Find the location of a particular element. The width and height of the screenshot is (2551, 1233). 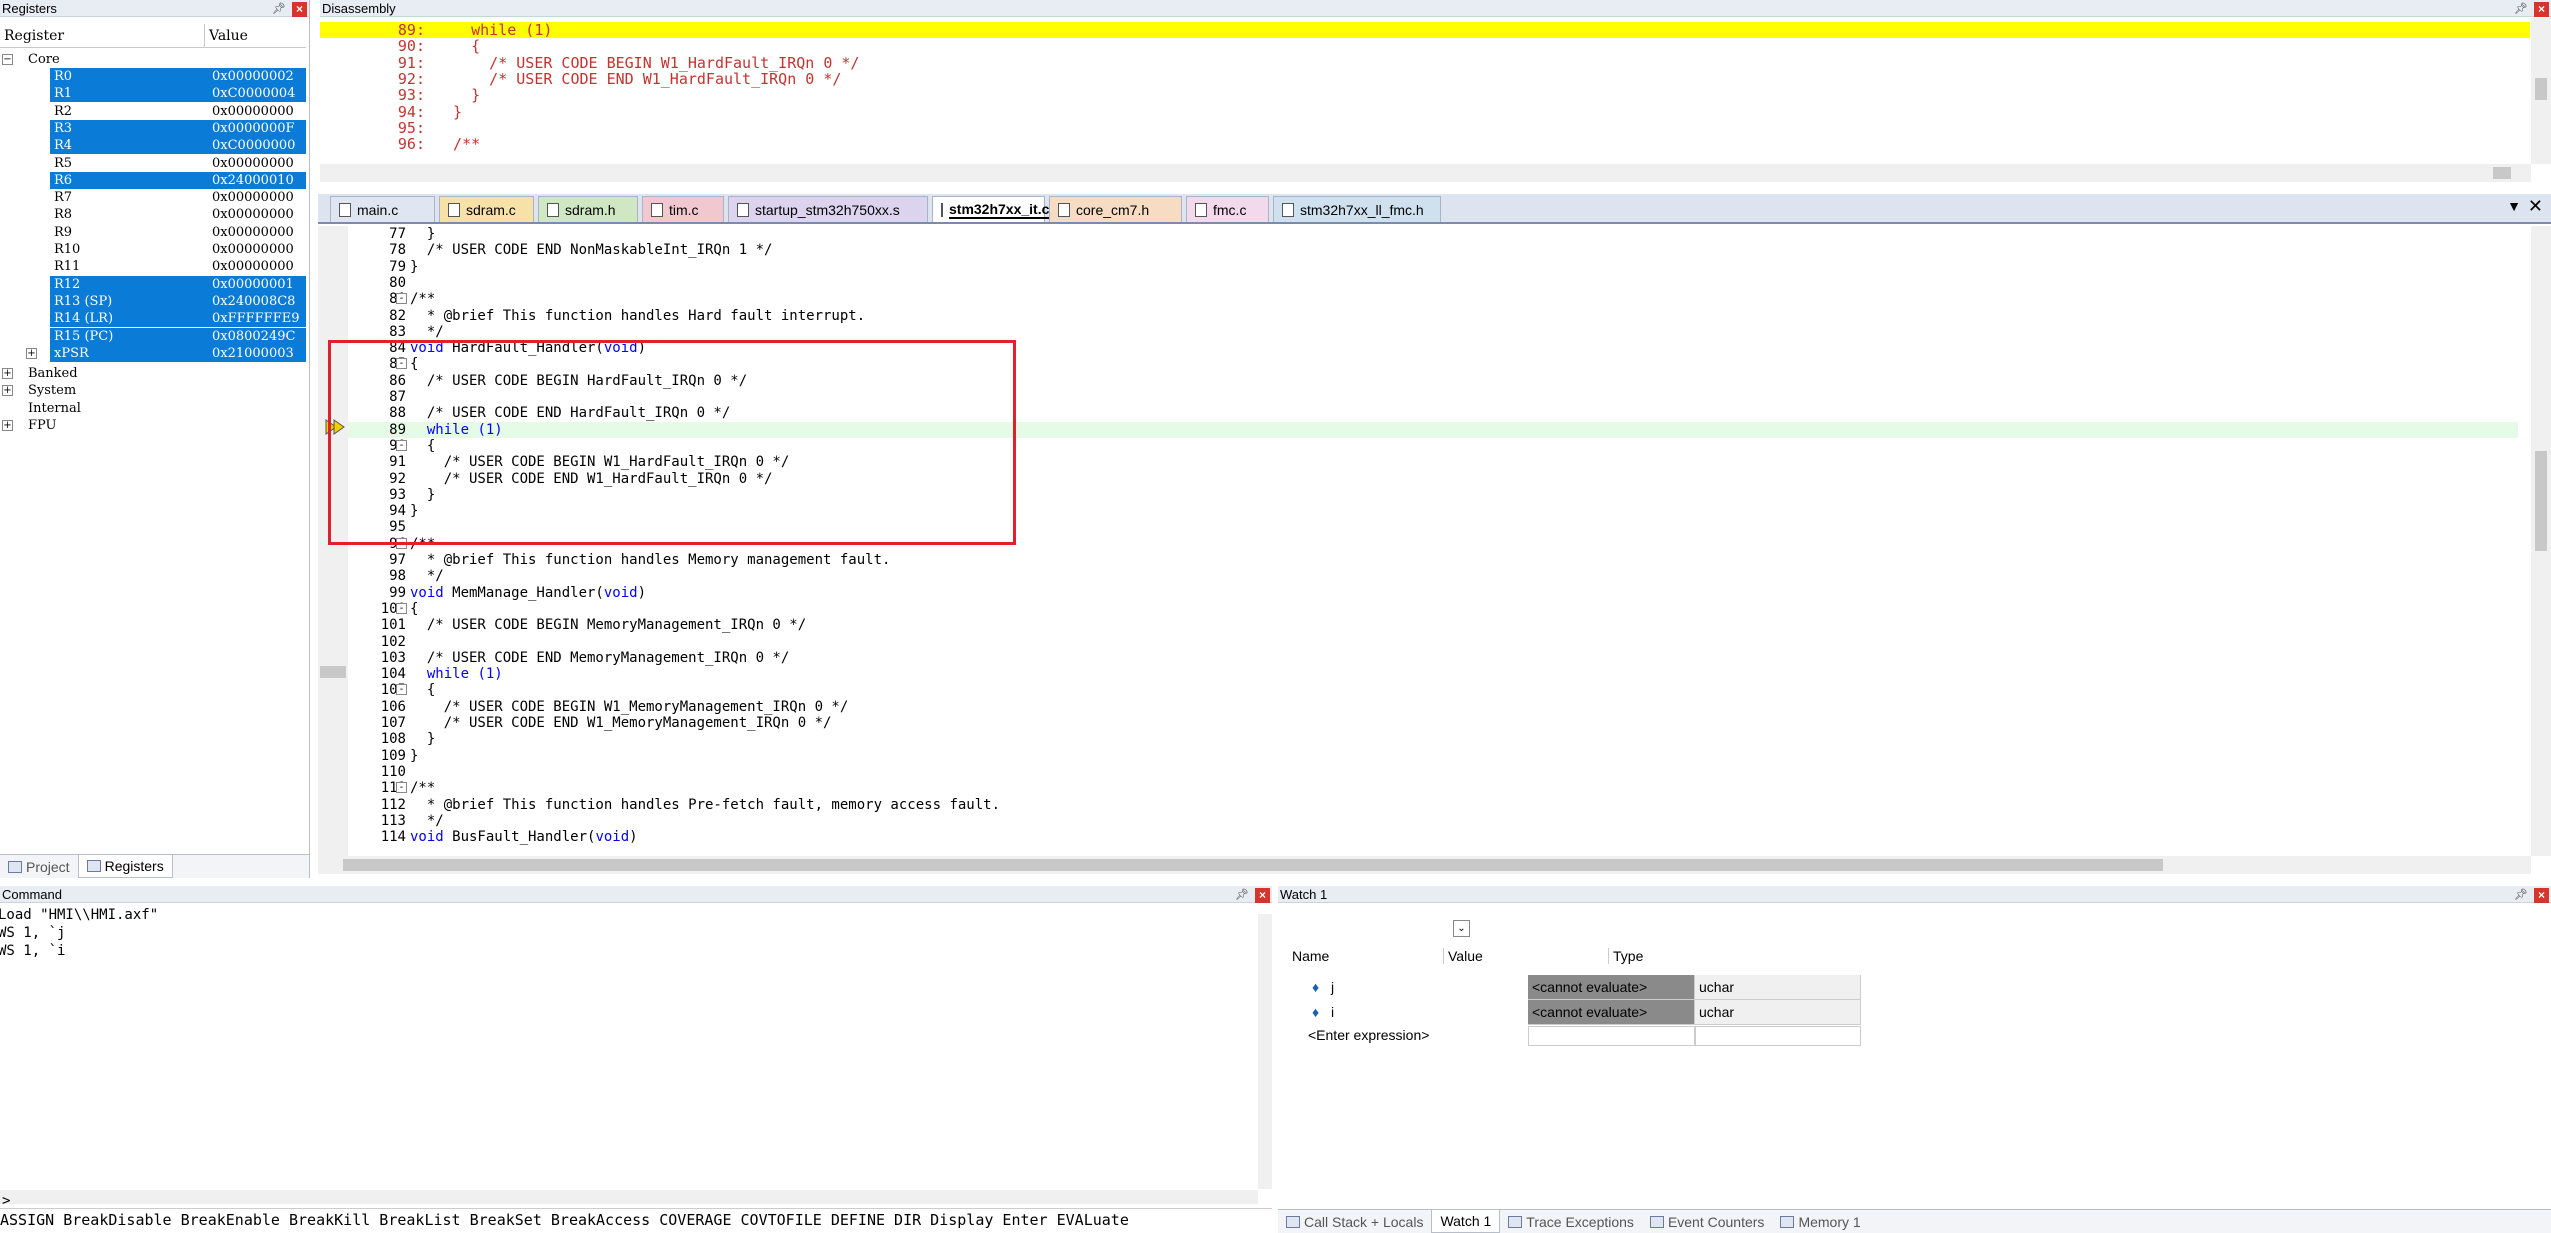

tab-main-c: main.c is located at coordinates (382, 209).